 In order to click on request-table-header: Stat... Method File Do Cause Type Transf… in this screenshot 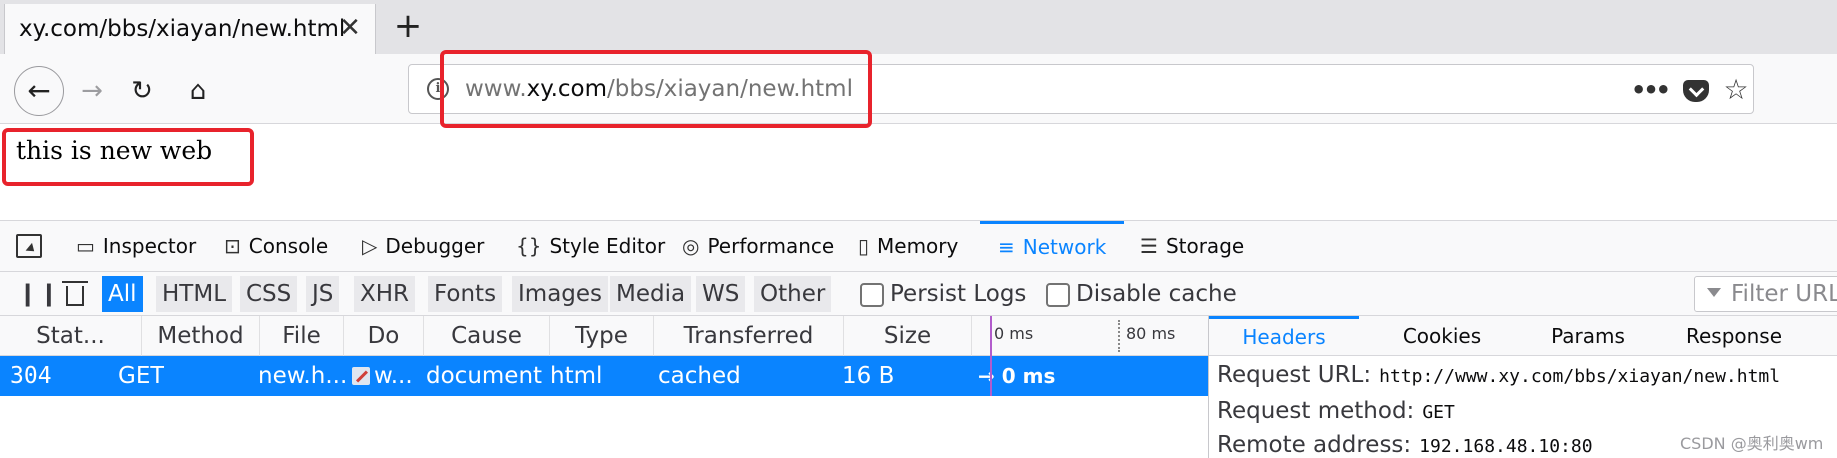, I will do `click(604, 336)`.